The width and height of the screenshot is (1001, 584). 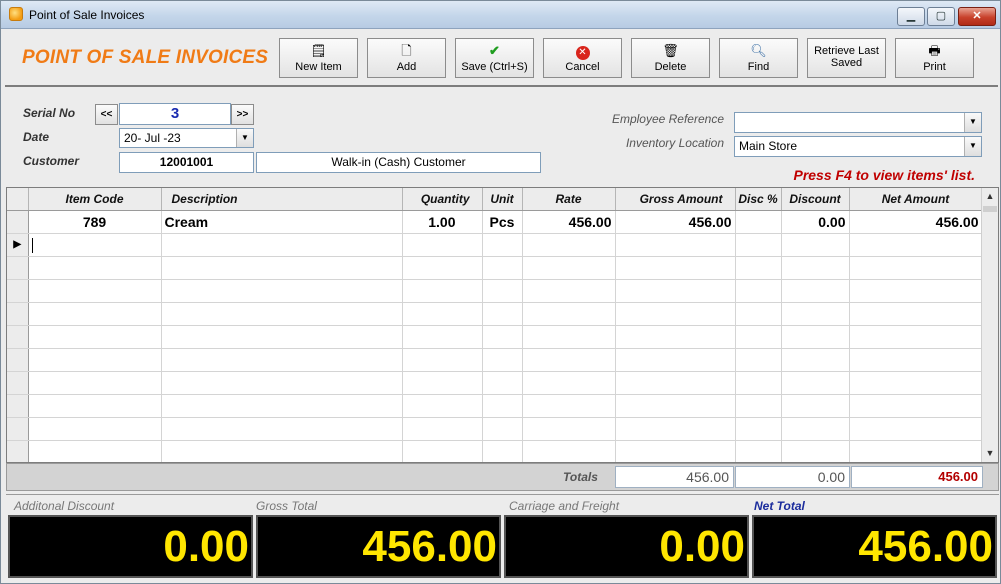 What do you see at coordinates (846, 58) in the screenshot?
I see `retrieve-last-saved-button: Retrieve Last Saved` at bounding box center [846, 58].